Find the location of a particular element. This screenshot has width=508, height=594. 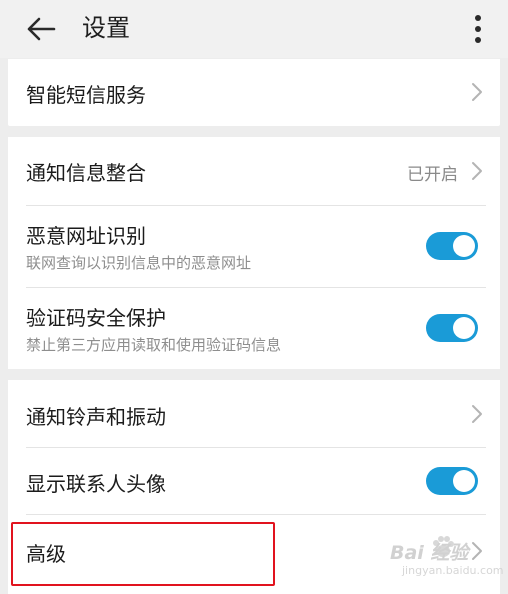

settings-group-sms: 智能短信服务 is located at coordinates (254, 92).